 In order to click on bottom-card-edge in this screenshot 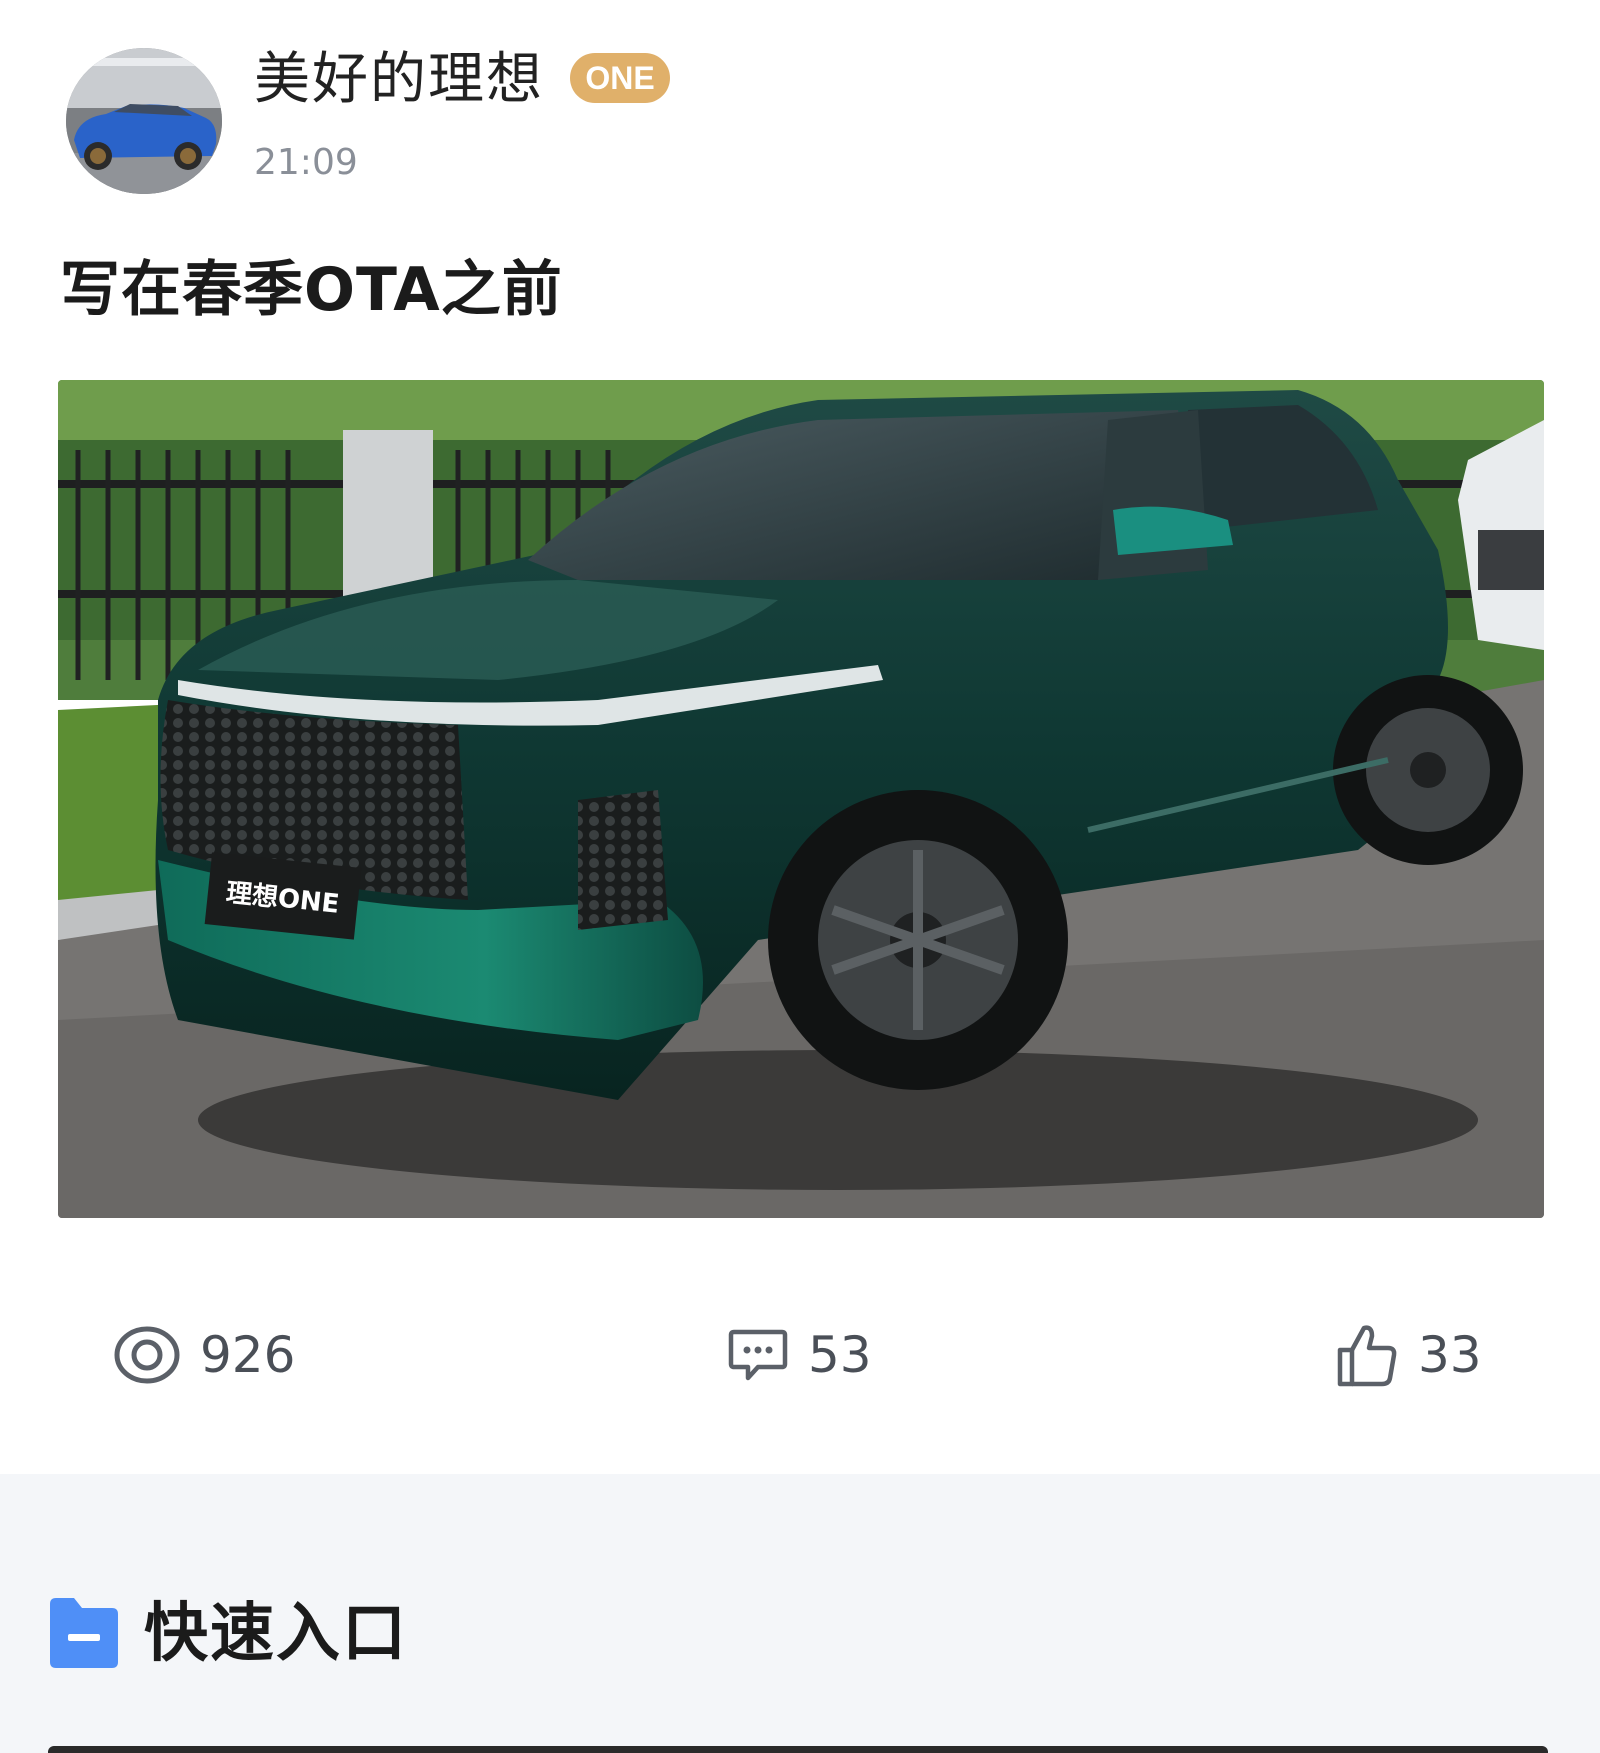, I will do `click(798, 1749)`.